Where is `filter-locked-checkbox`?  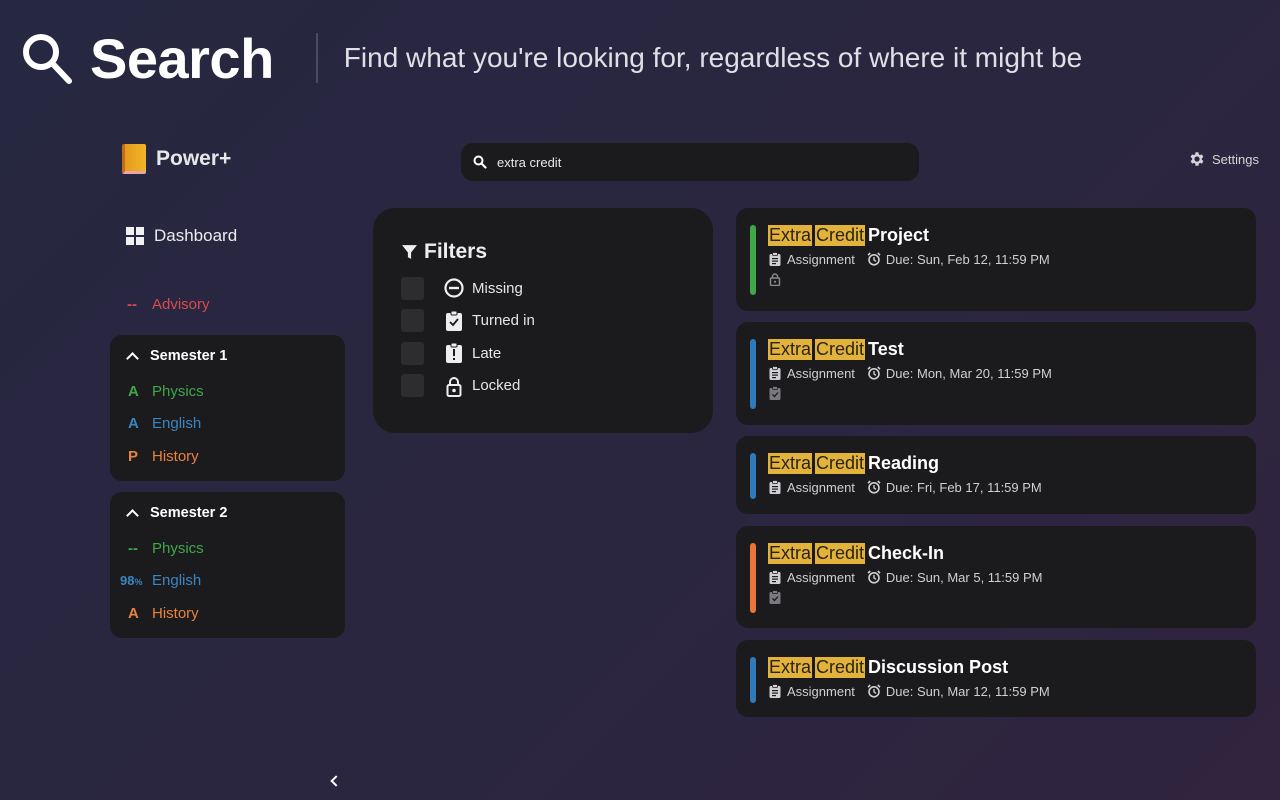
filter-locked-checkbox is located at coordinates (412, 386).